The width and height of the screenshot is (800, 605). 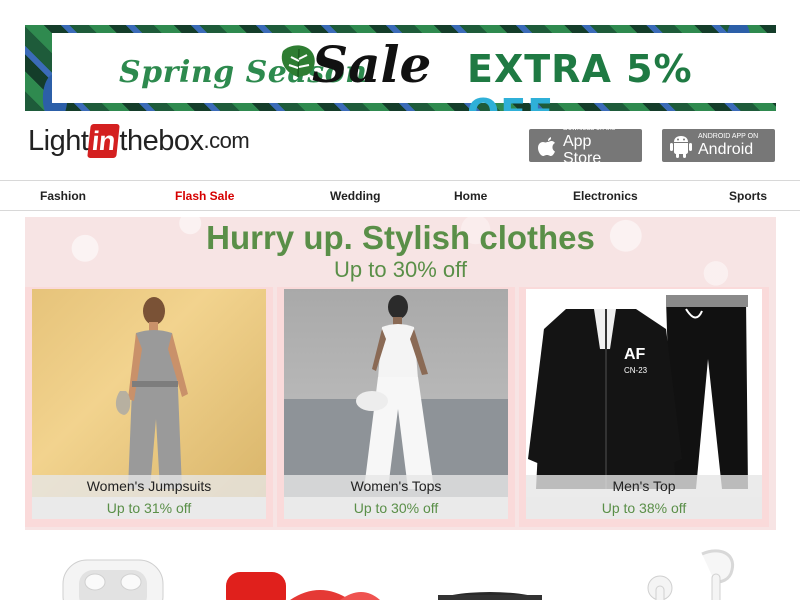 I want to click on promo-banner: Spring Season Sale EXTRA 5% OFF, so click(x=400, y=68).